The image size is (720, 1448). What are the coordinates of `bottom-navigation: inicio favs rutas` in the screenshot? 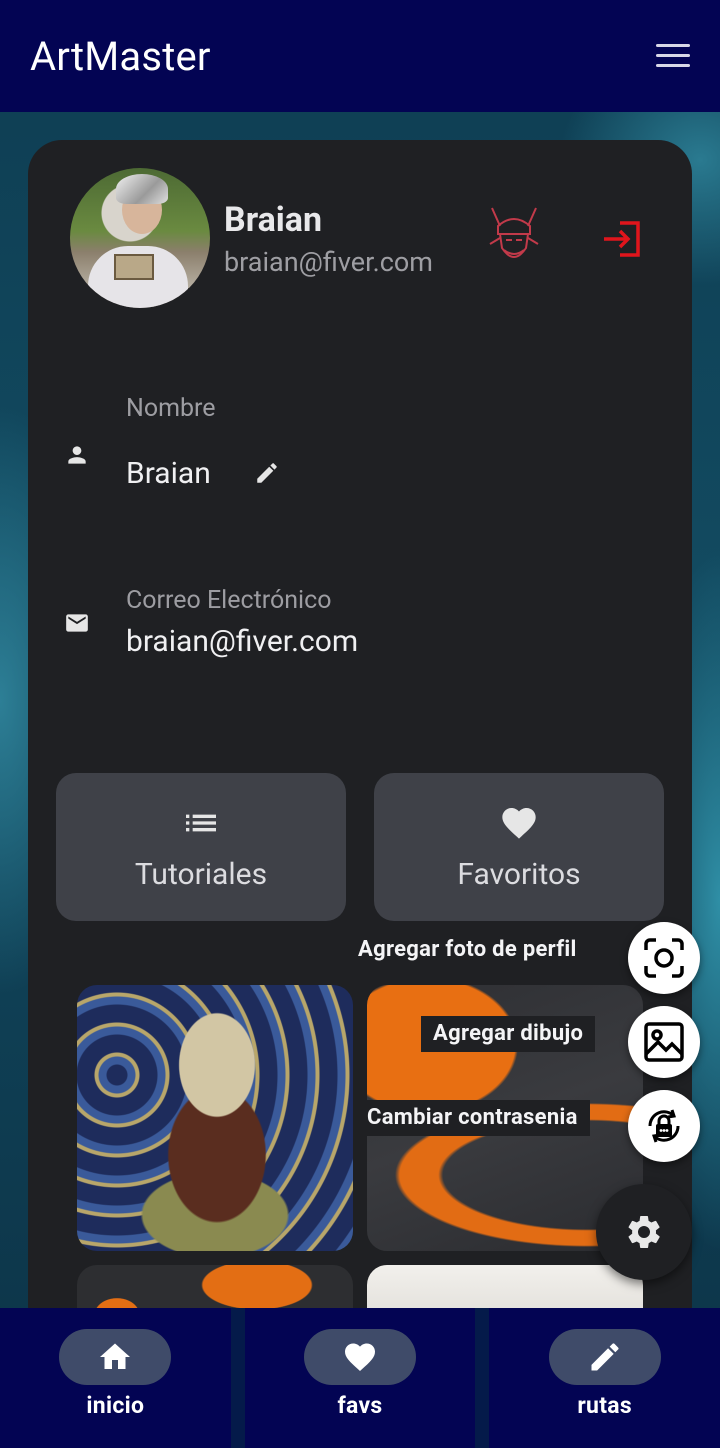 It's located at (360, 1378).